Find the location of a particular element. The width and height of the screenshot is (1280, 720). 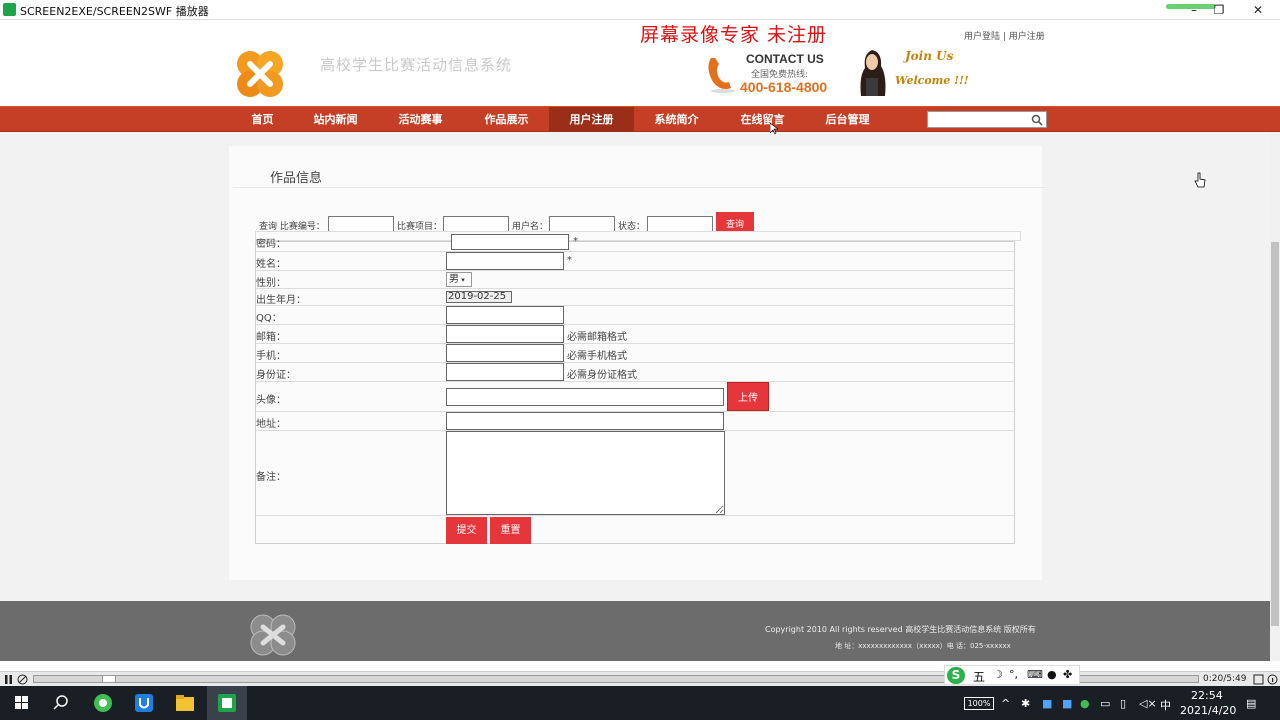

id-card-label: 身份证： is located at coordinates (276, 375).